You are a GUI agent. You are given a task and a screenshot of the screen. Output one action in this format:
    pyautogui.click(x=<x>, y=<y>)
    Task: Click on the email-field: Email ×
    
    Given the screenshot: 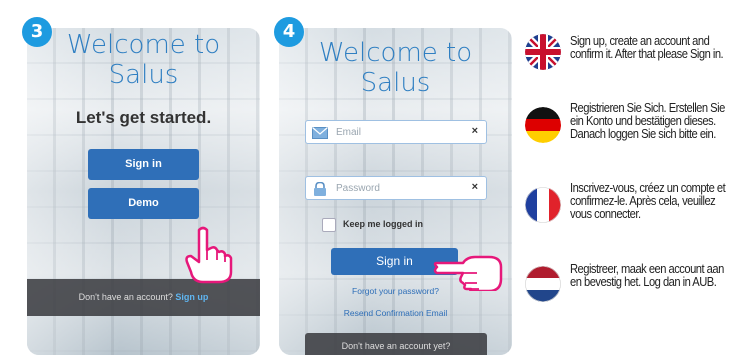 What is the action you would take?
    pyautogui.click(x=396, y=132)
    